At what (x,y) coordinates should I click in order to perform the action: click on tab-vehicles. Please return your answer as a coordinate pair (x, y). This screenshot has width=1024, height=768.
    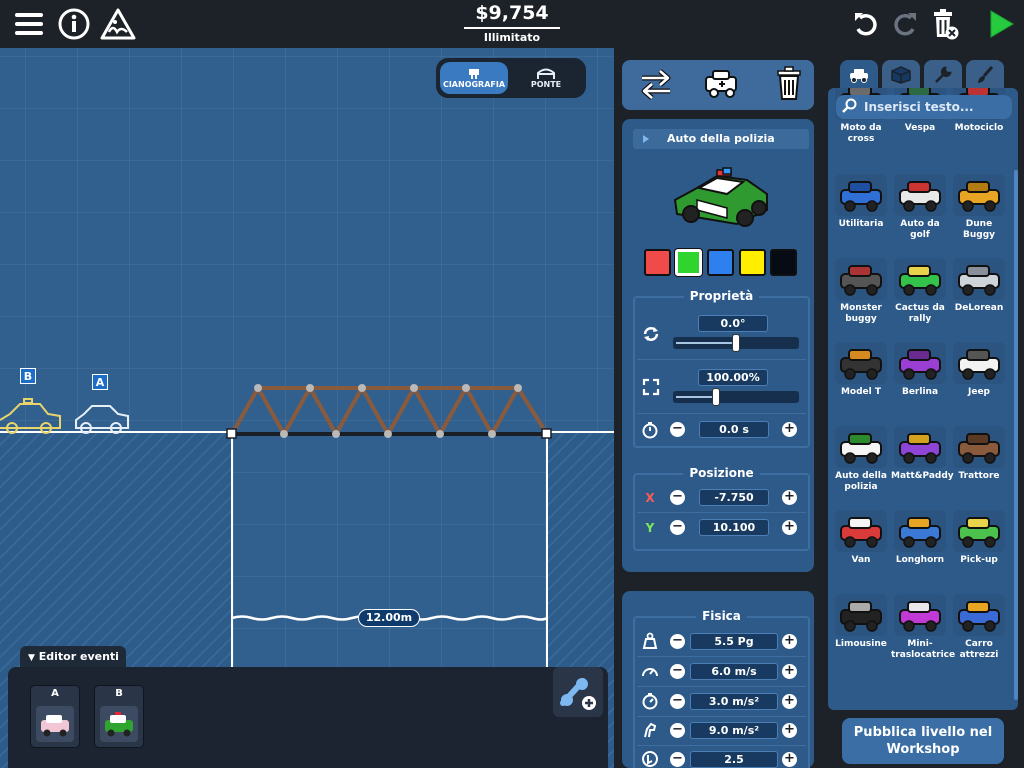
    Looking at the image, I should click on (859, 75).